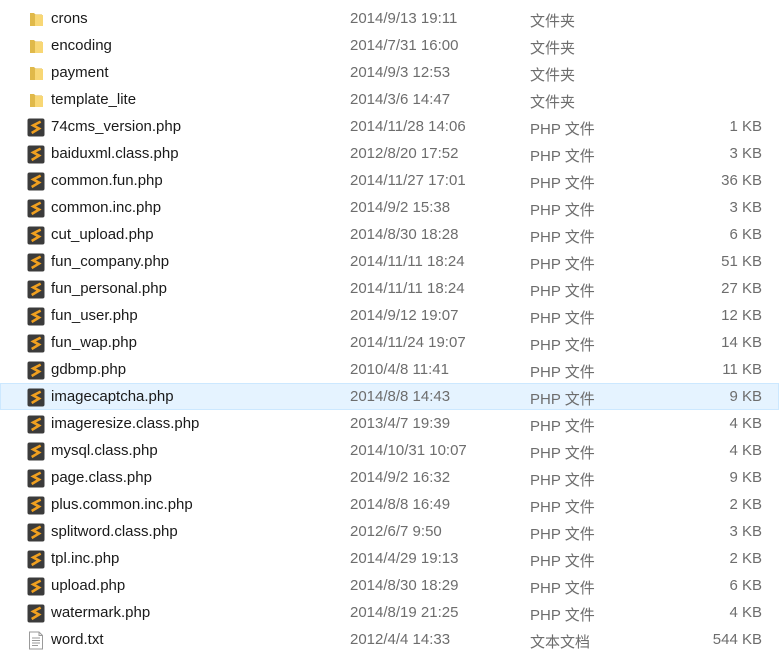 This screenshot has height=653, width=779. Describe the element at coordinates (404, 234) in the screenshot. I see `file-date-modified: 2014/8/30 18:28` at that location.